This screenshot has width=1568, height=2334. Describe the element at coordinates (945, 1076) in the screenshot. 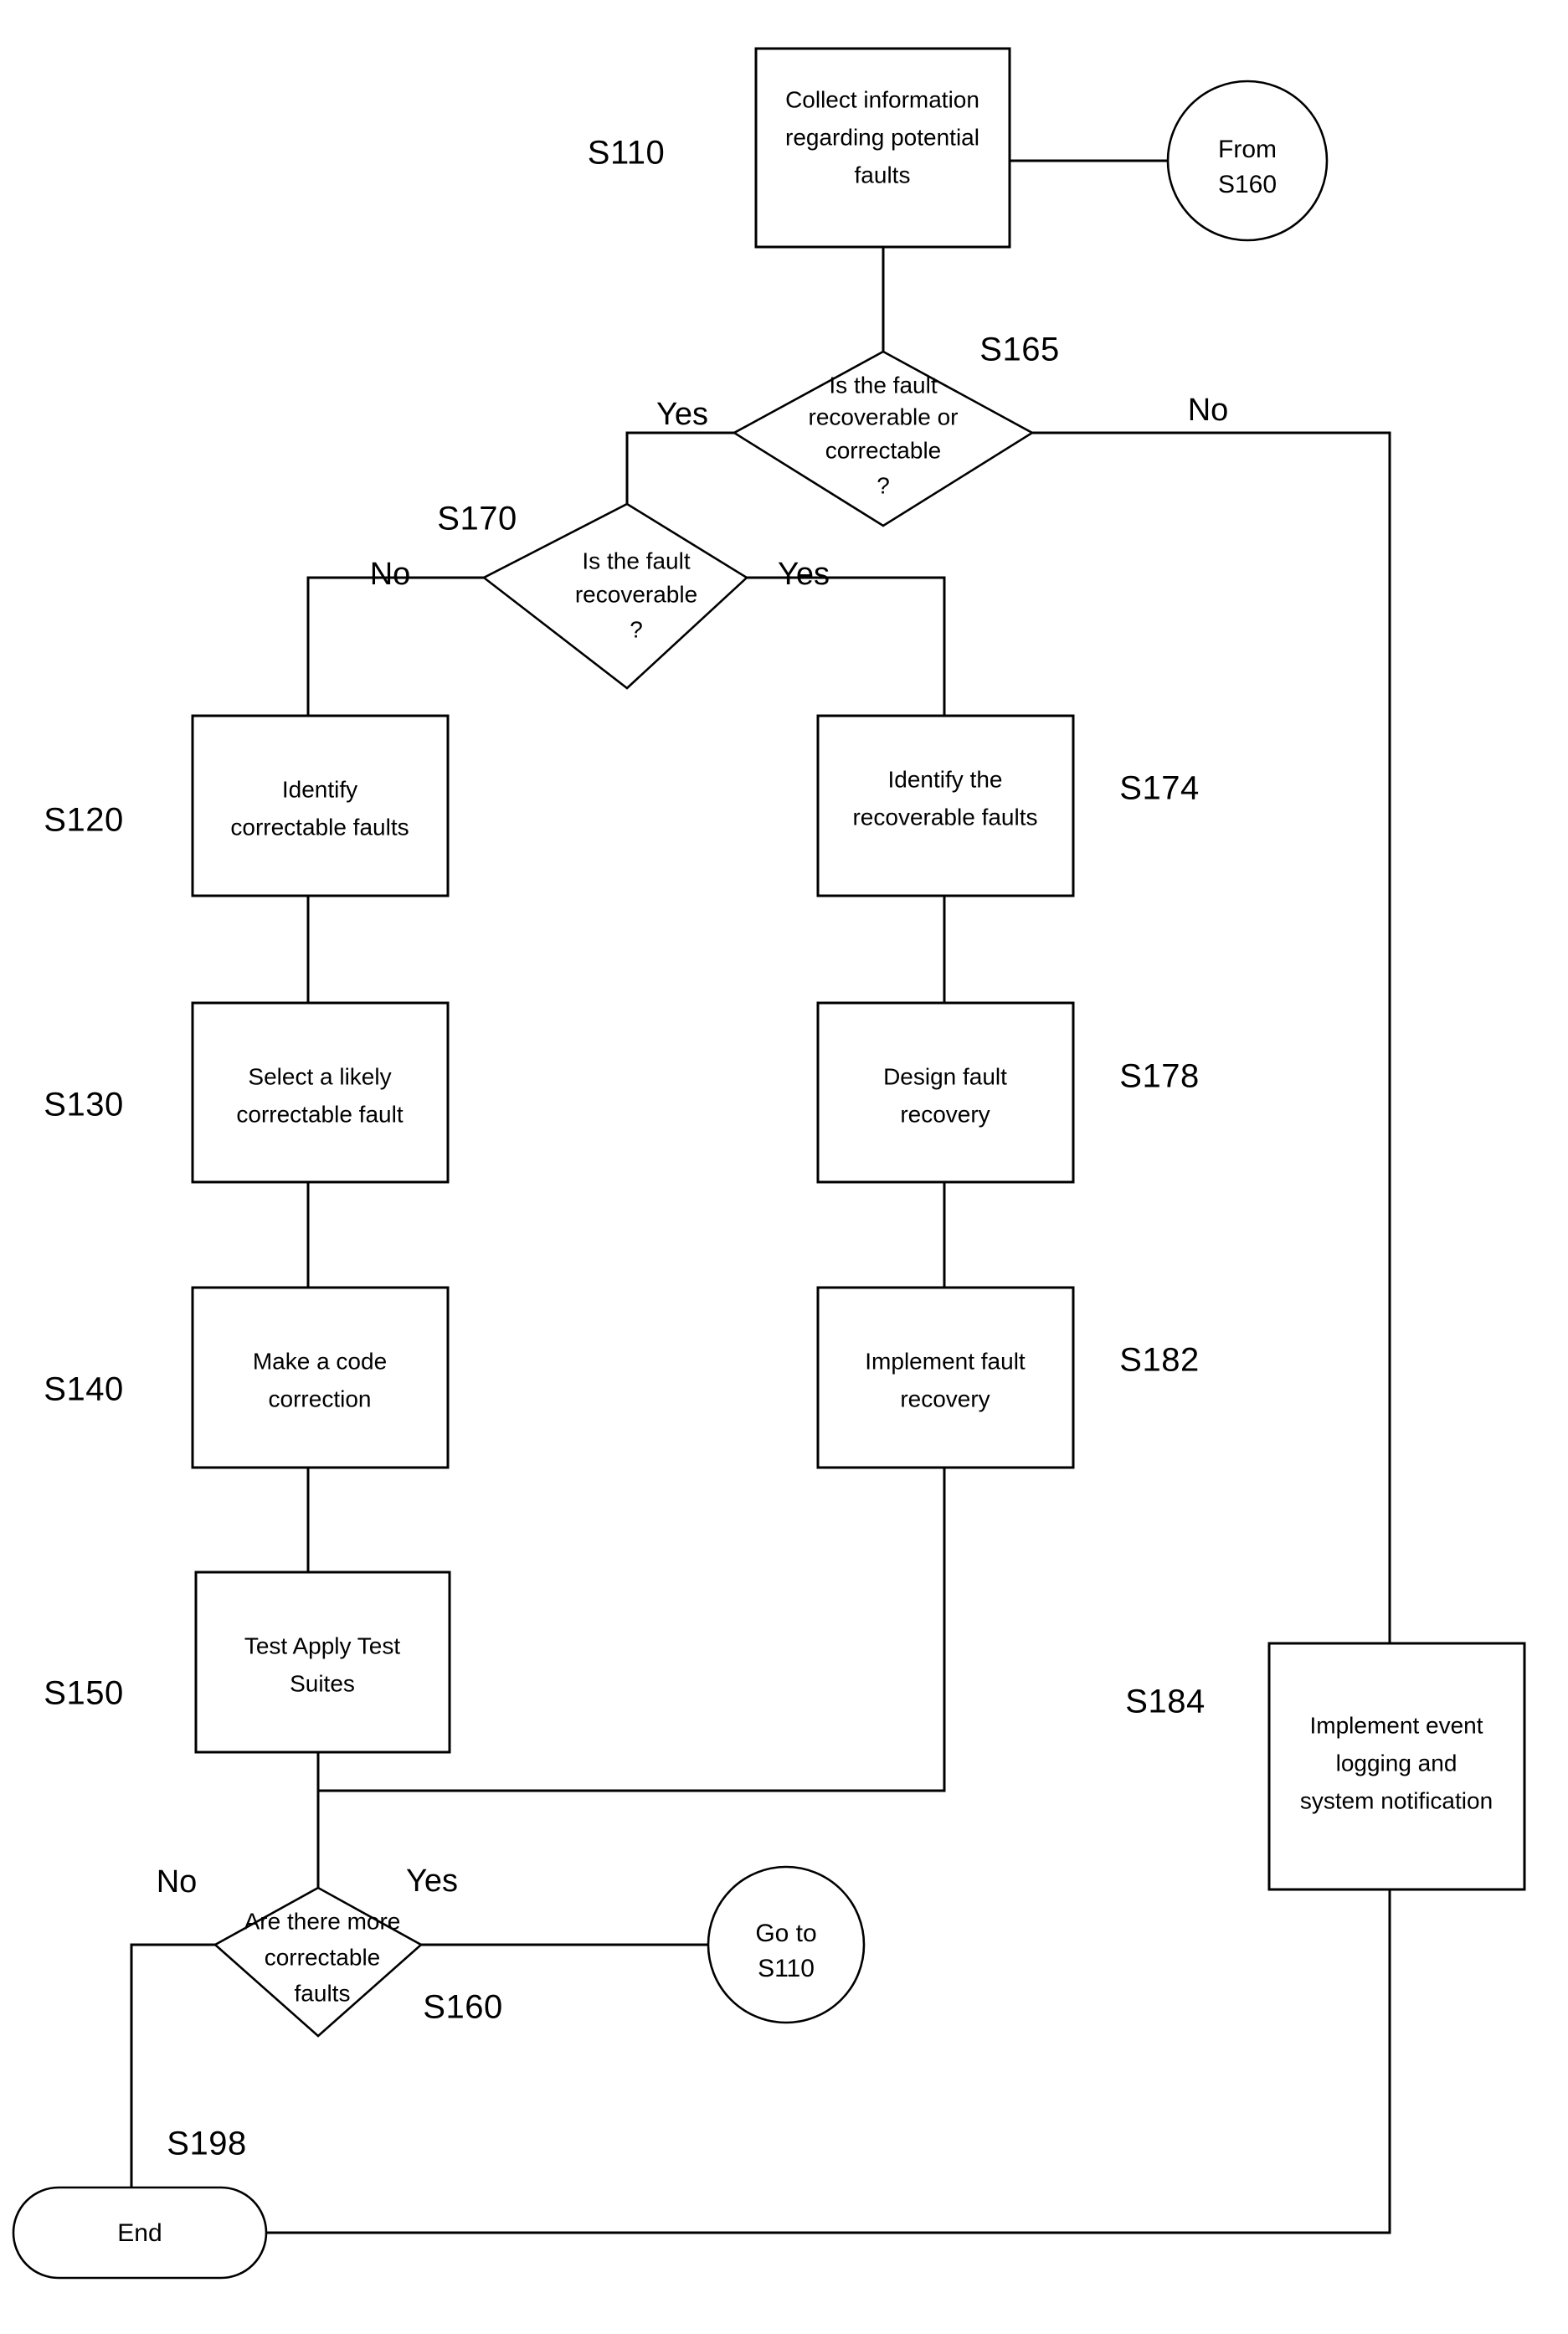

I see `node-s178-line-1: Design fault` at that location.